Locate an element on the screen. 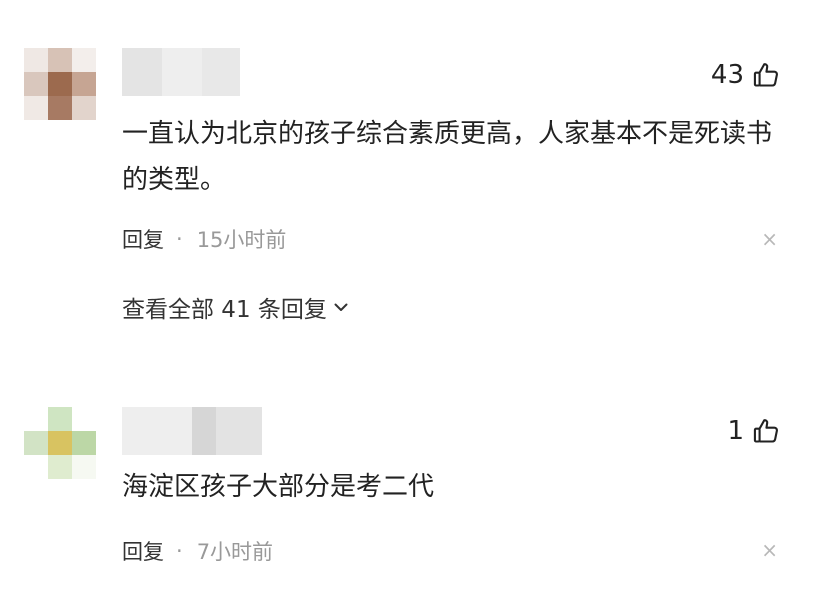 Image resolution: width=838 pixels, height=594 pixels. like-count: 1 is located at coordinates (735, 431).